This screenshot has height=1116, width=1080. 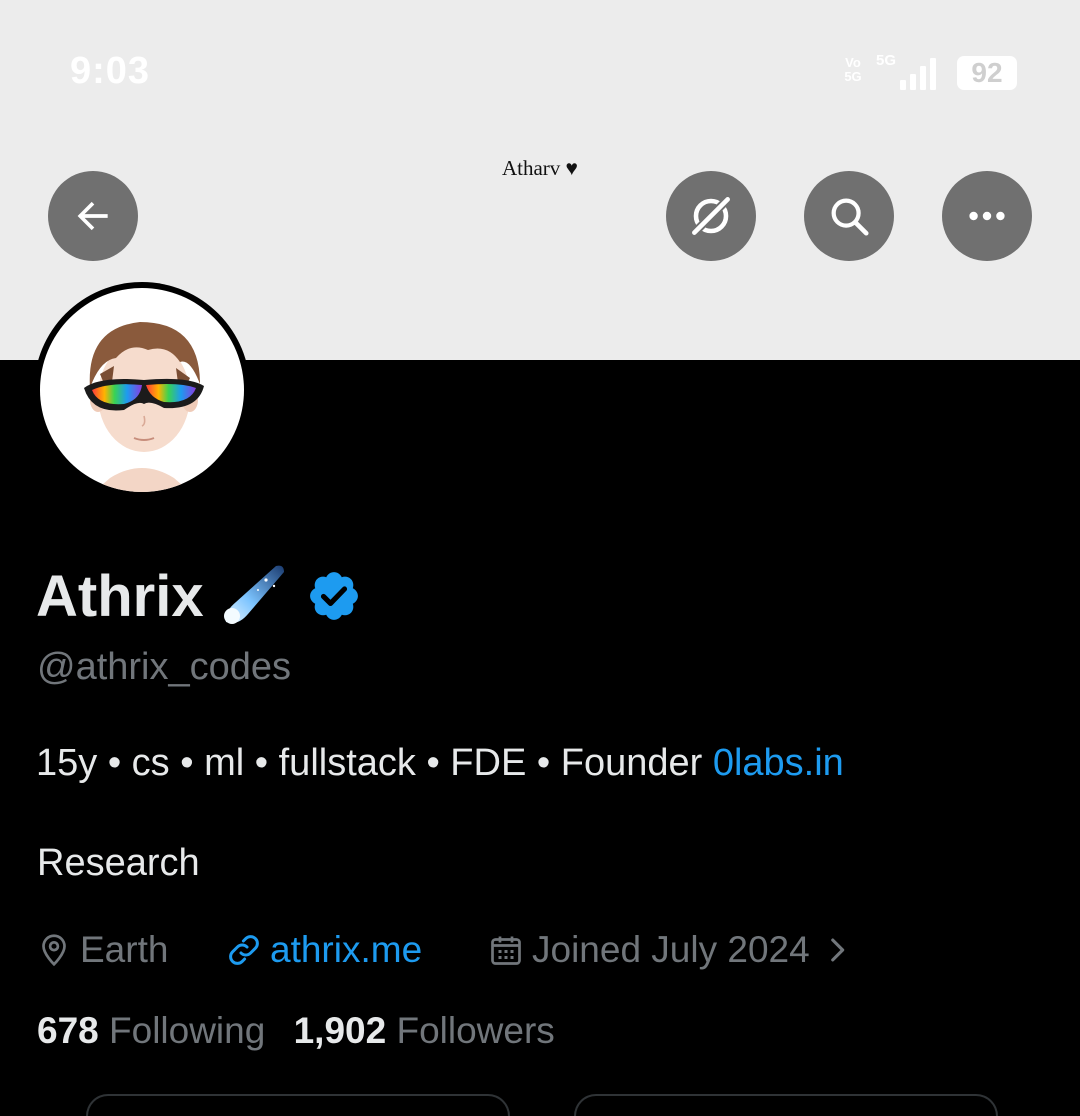 I want to click on battery-indicator: 92, so click(x=987, y=73).